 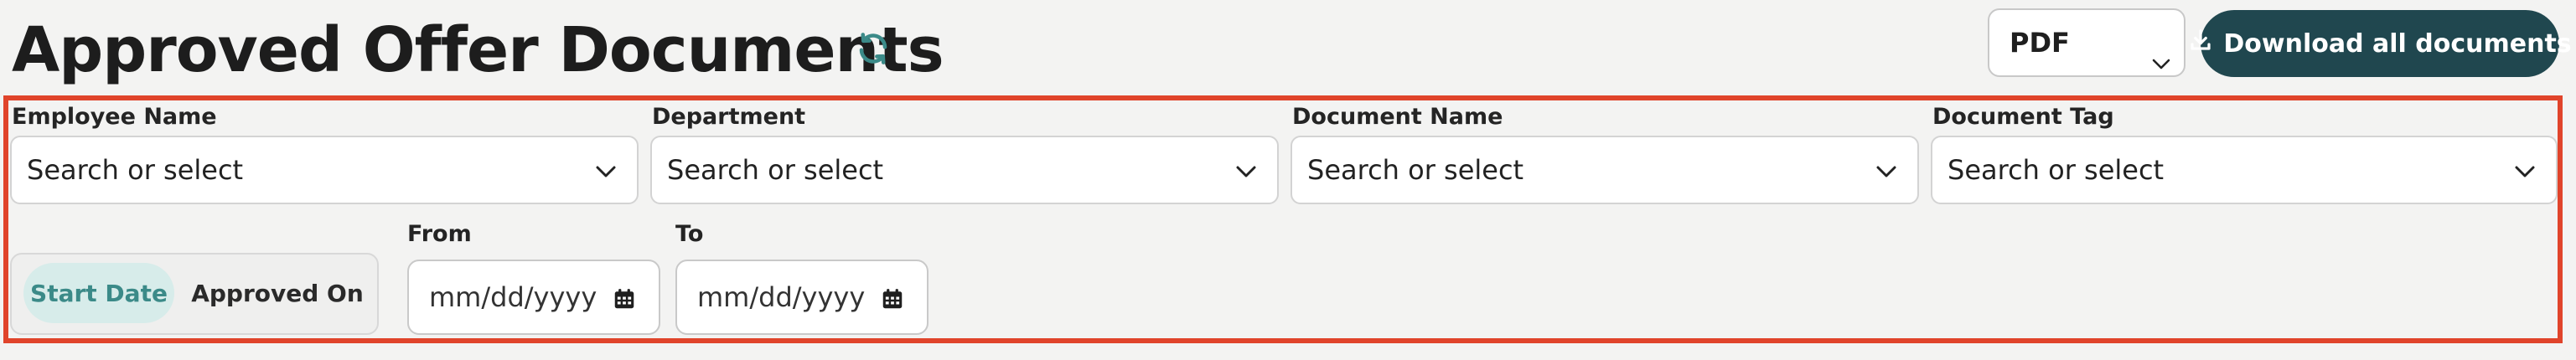 I want to click on employee-name-label: Employee Name, so click(x=114, y=117).